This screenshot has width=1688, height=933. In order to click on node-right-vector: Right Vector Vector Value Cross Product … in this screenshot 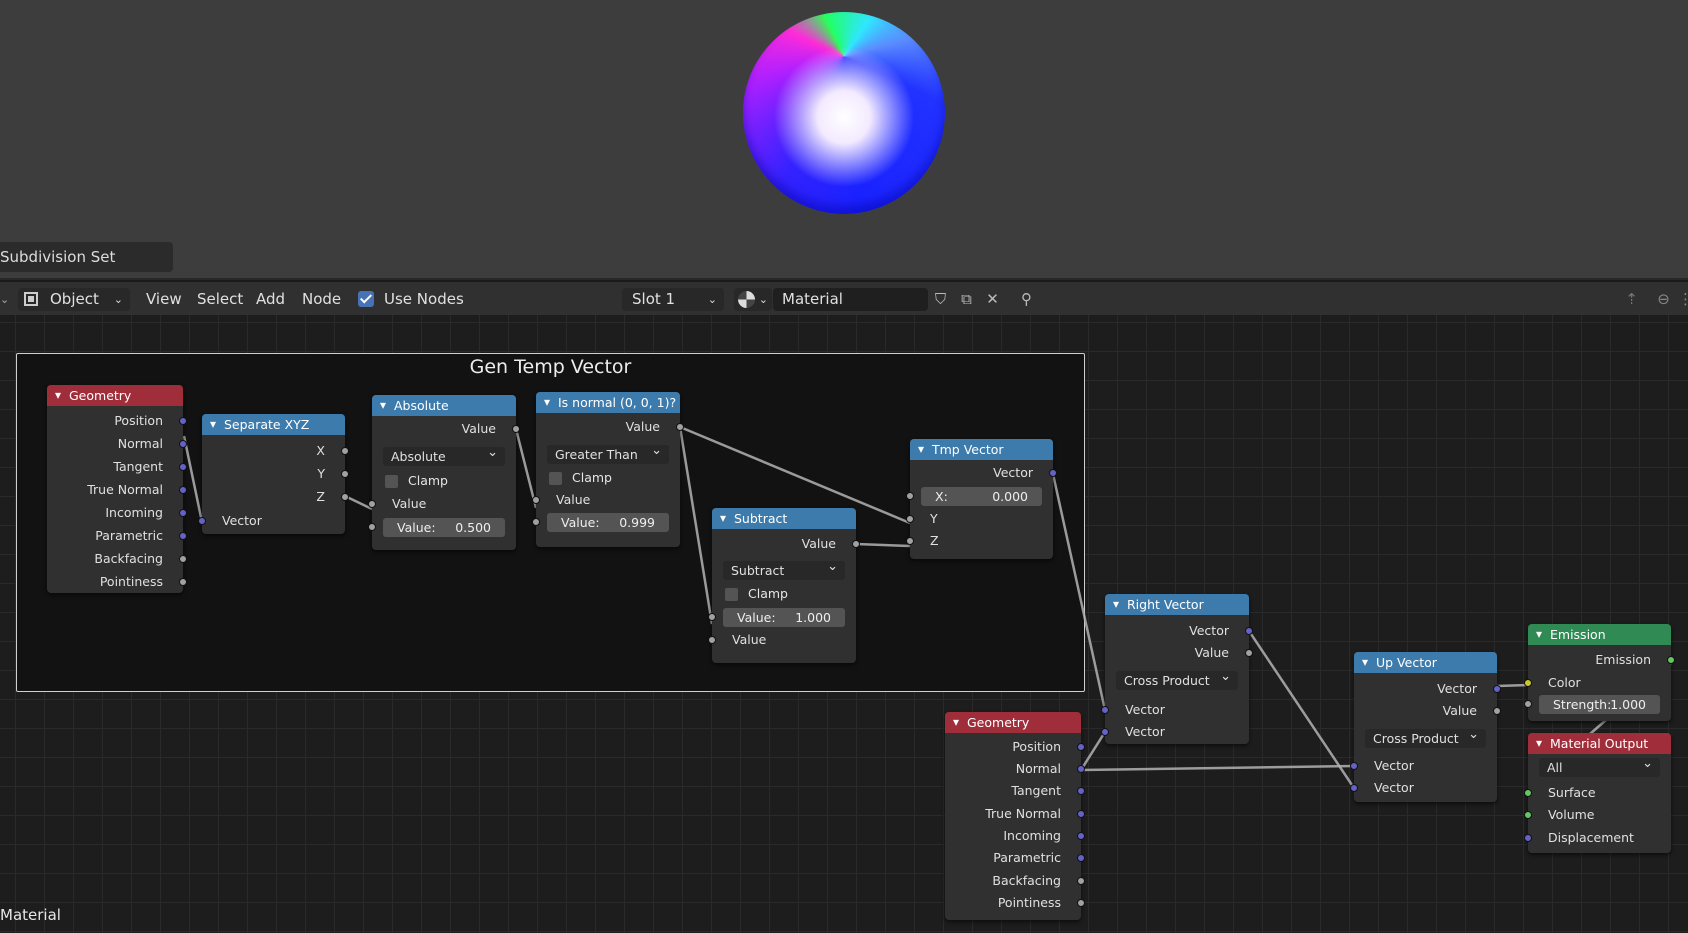, I will do `click(1177, 669)`.